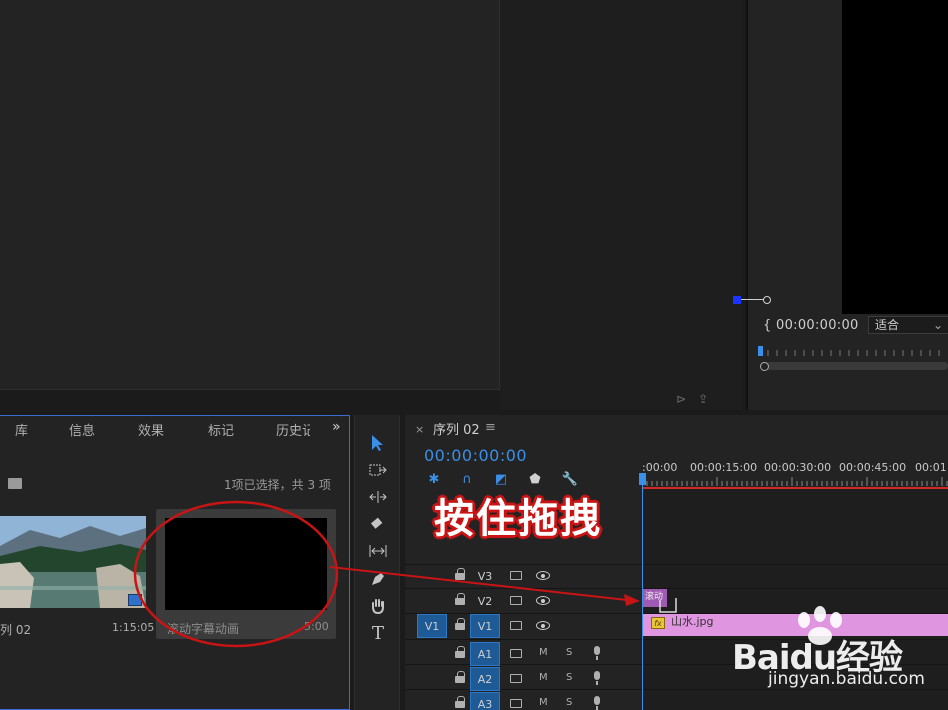 The image size is (948, 710). What do you see at coordinates (523, 576) in the screenshot?
I see `track-header-v3: V3` at bounding box center [523, 576].